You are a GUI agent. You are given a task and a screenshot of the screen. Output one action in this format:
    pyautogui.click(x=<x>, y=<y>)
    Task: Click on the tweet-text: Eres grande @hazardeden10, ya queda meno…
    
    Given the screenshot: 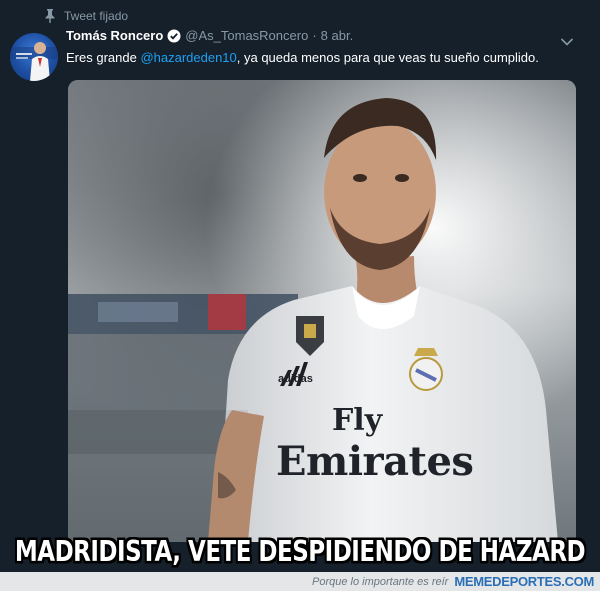 What is the action you would take?
    pyautogui.click(x=302, y=57)
    